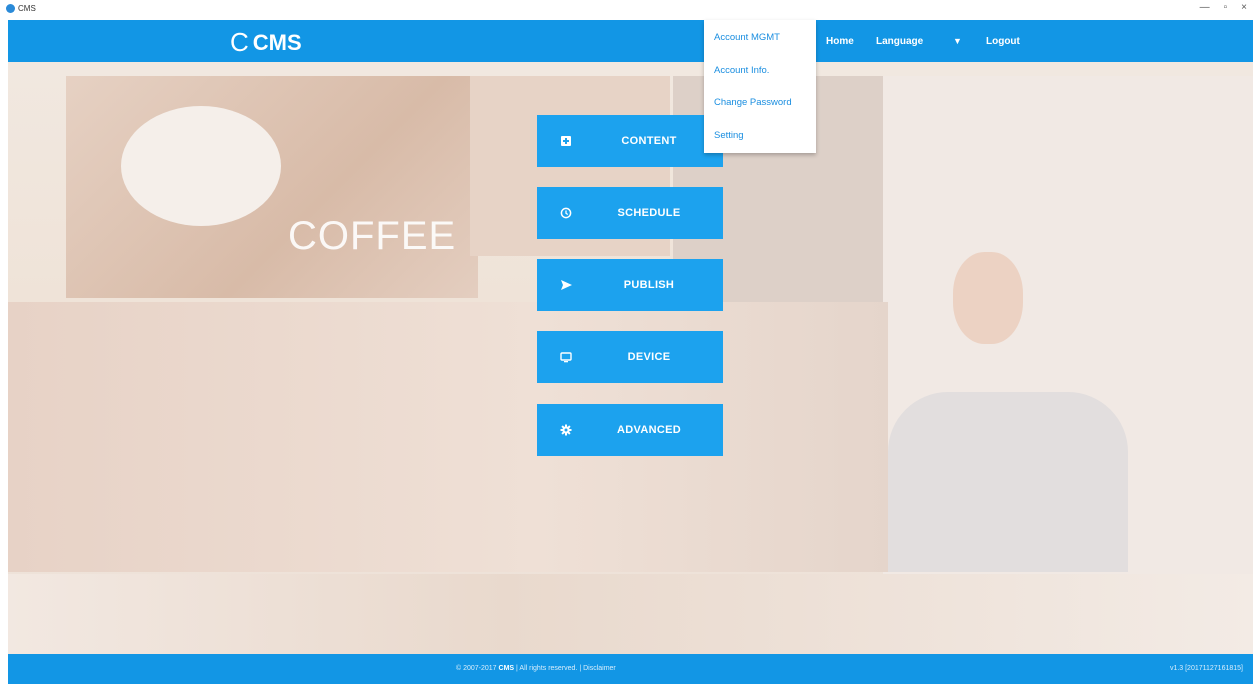 This screenshot has height=684, width=1253. What do you see at coordinates (1008, 482) in the screenshot?
I see `bg-barista-body` at bounding box center [1008, 482].